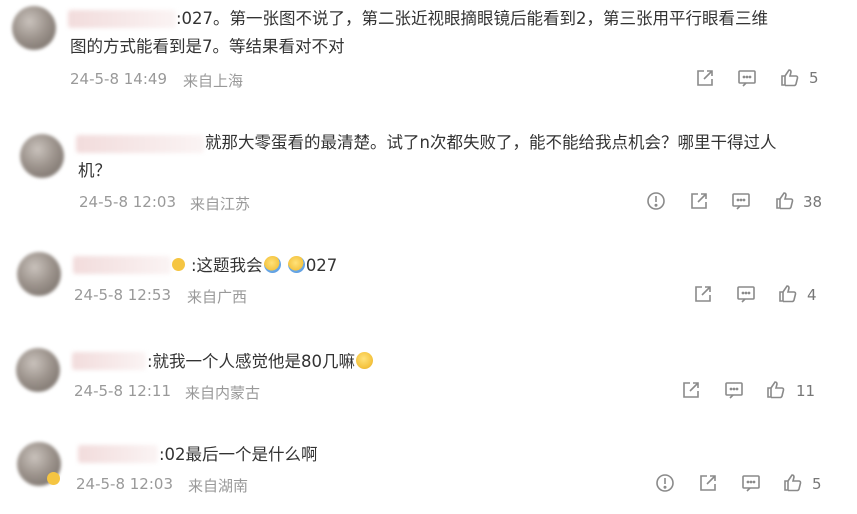 The height and width of the screenshot is (514, 857). I want to click on comment-location: 来自江苏, so click(220, 204).